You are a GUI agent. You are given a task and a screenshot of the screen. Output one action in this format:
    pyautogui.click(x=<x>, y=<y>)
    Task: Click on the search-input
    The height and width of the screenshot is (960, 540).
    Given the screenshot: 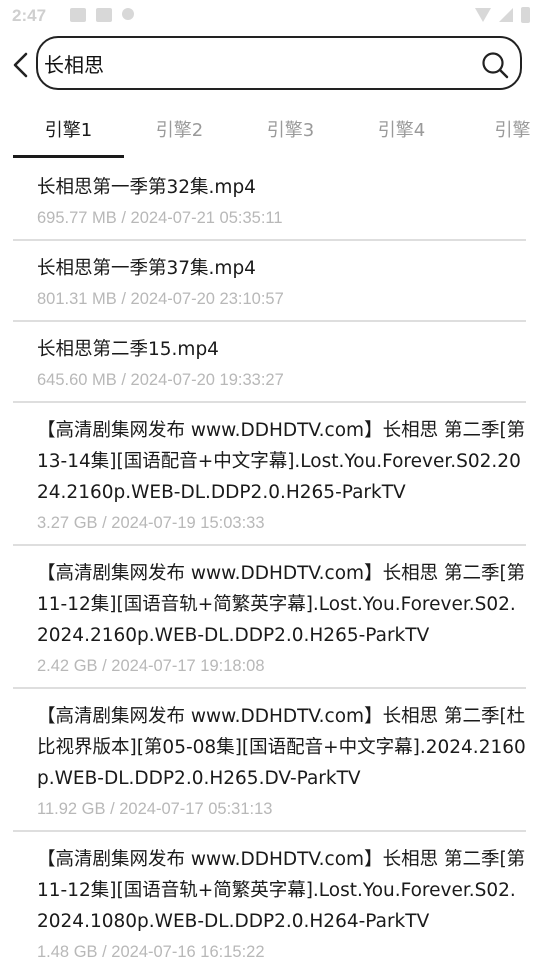 What is the action you would take?
    pyautogui.click(x=254, y=63)
    